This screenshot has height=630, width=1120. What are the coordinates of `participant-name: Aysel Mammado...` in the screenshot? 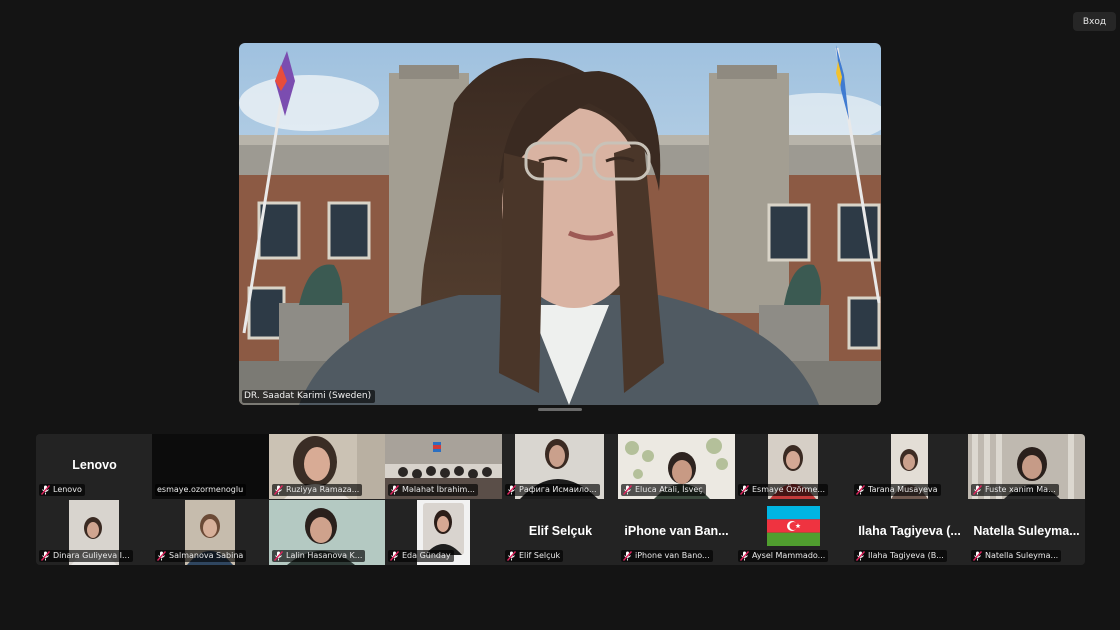 It's located at (789, 555).